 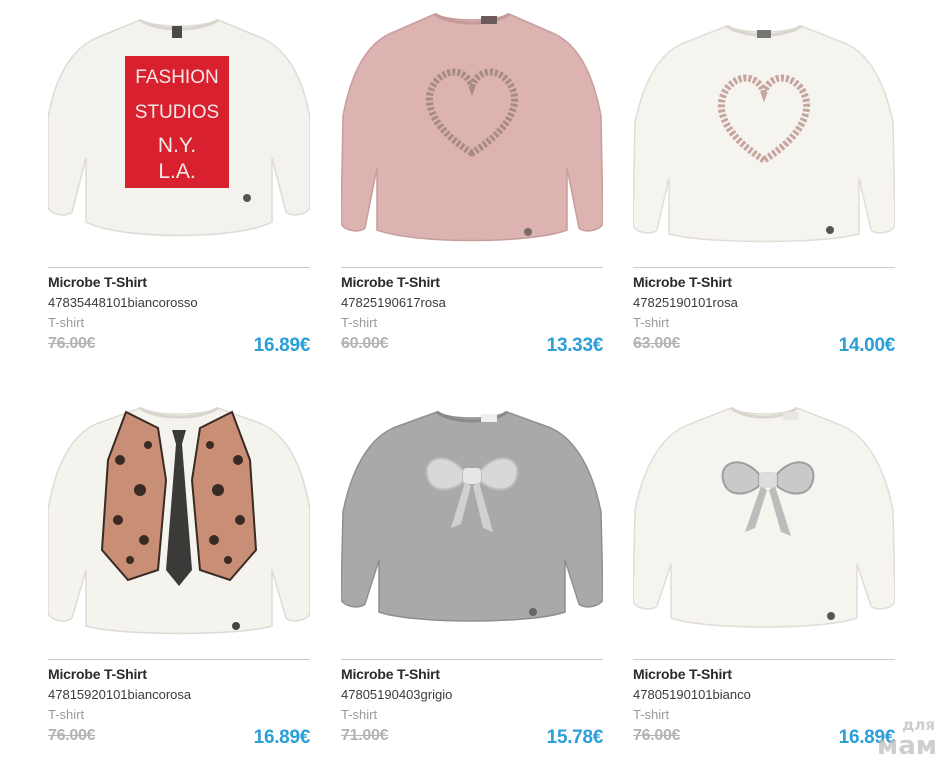 I want to click on product-code: 47825190101rosa, so click(x=685, y=302).